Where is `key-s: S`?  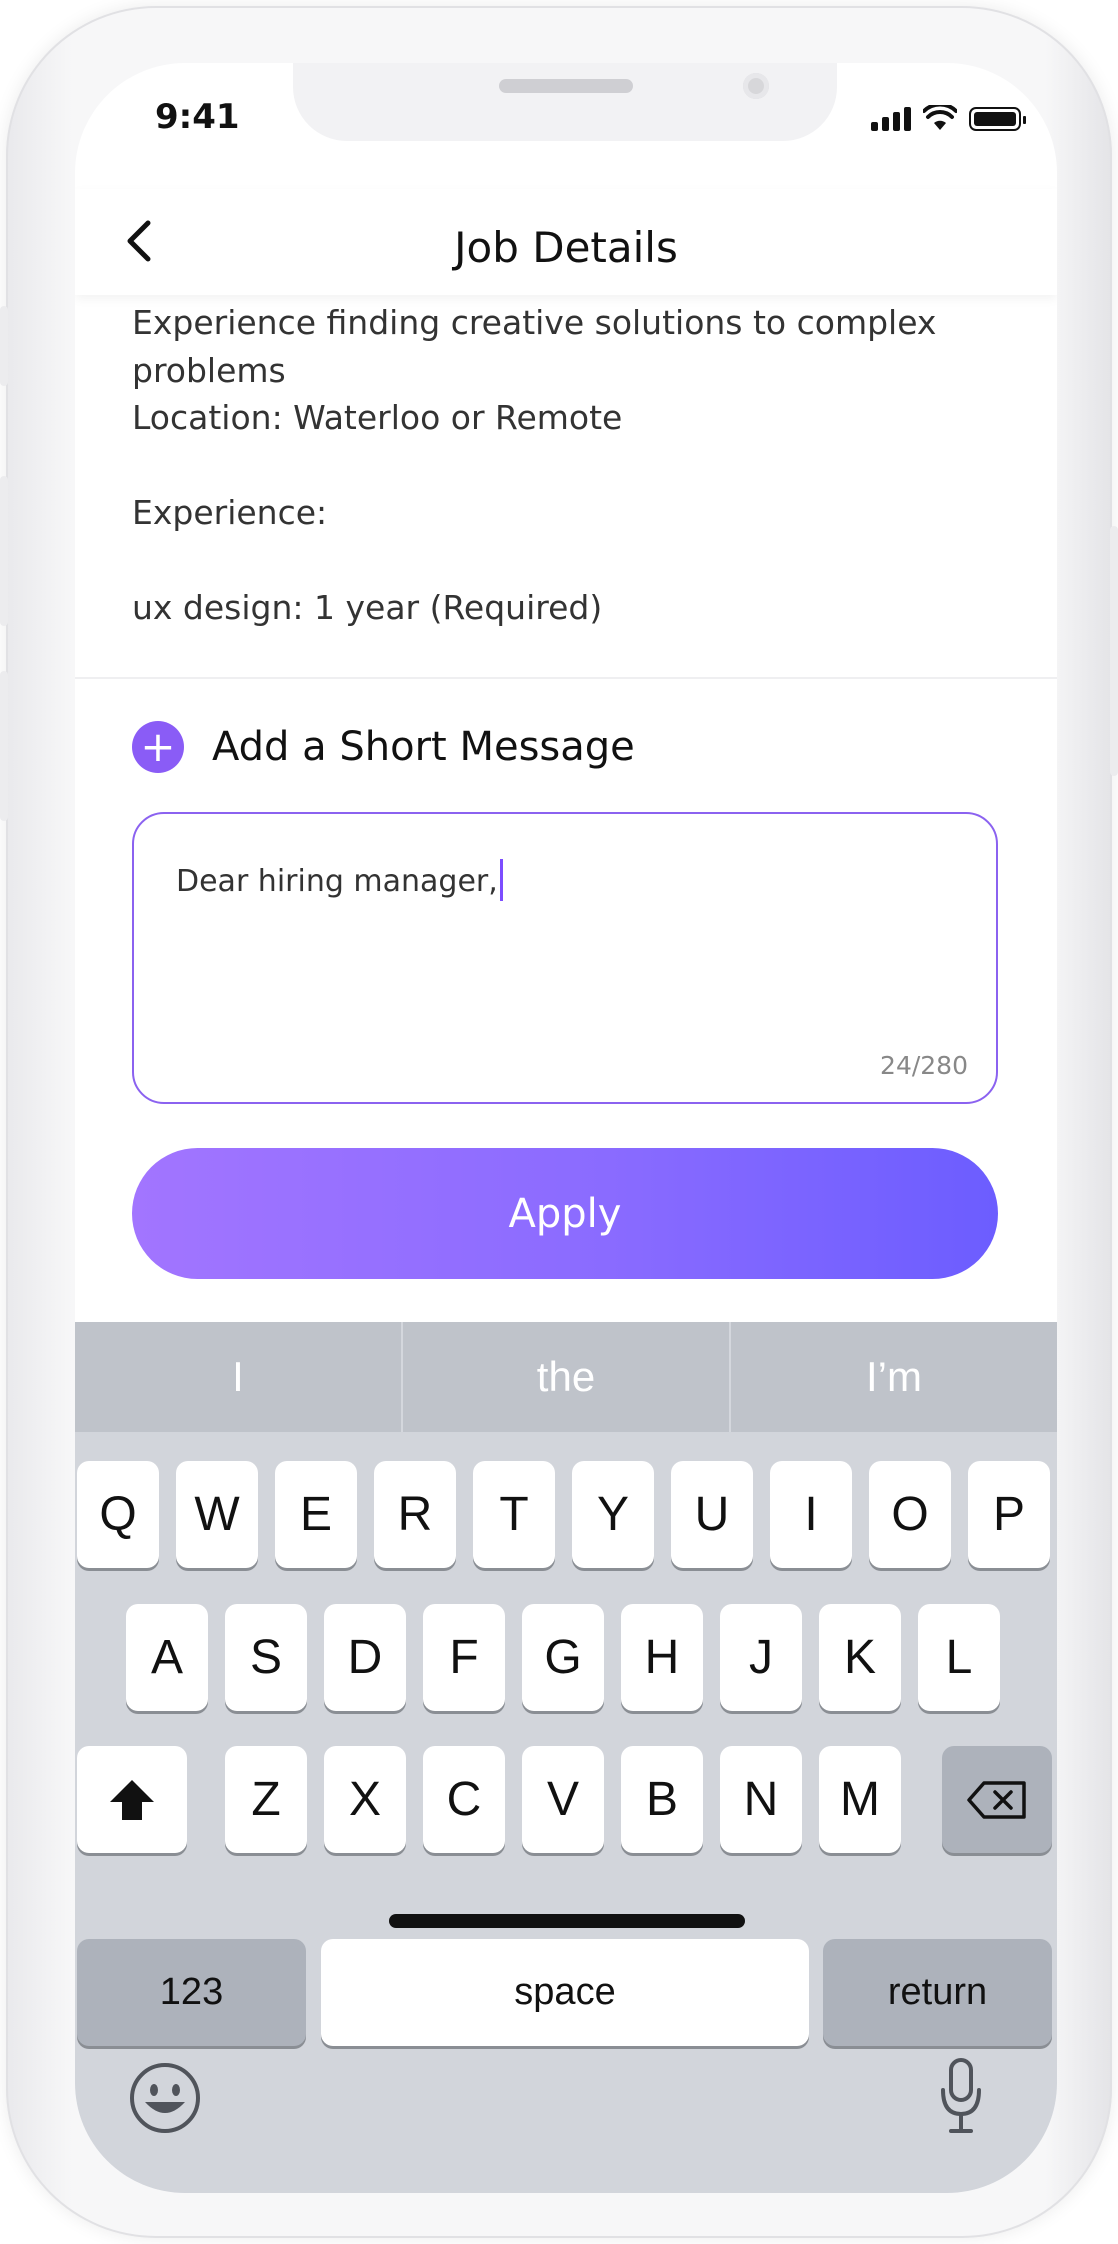
key-s: S is located at coordinates (266, 1657).